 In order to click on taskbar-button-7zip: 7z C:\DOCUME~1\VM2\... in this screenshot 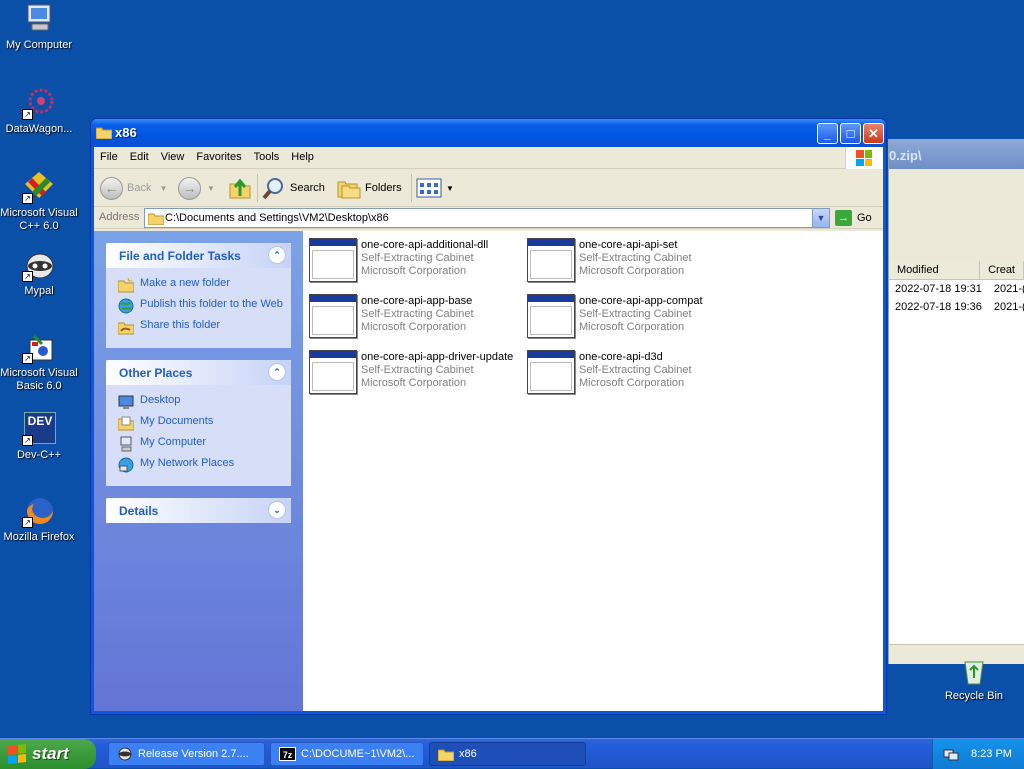, I will do `click(347, 754)`.